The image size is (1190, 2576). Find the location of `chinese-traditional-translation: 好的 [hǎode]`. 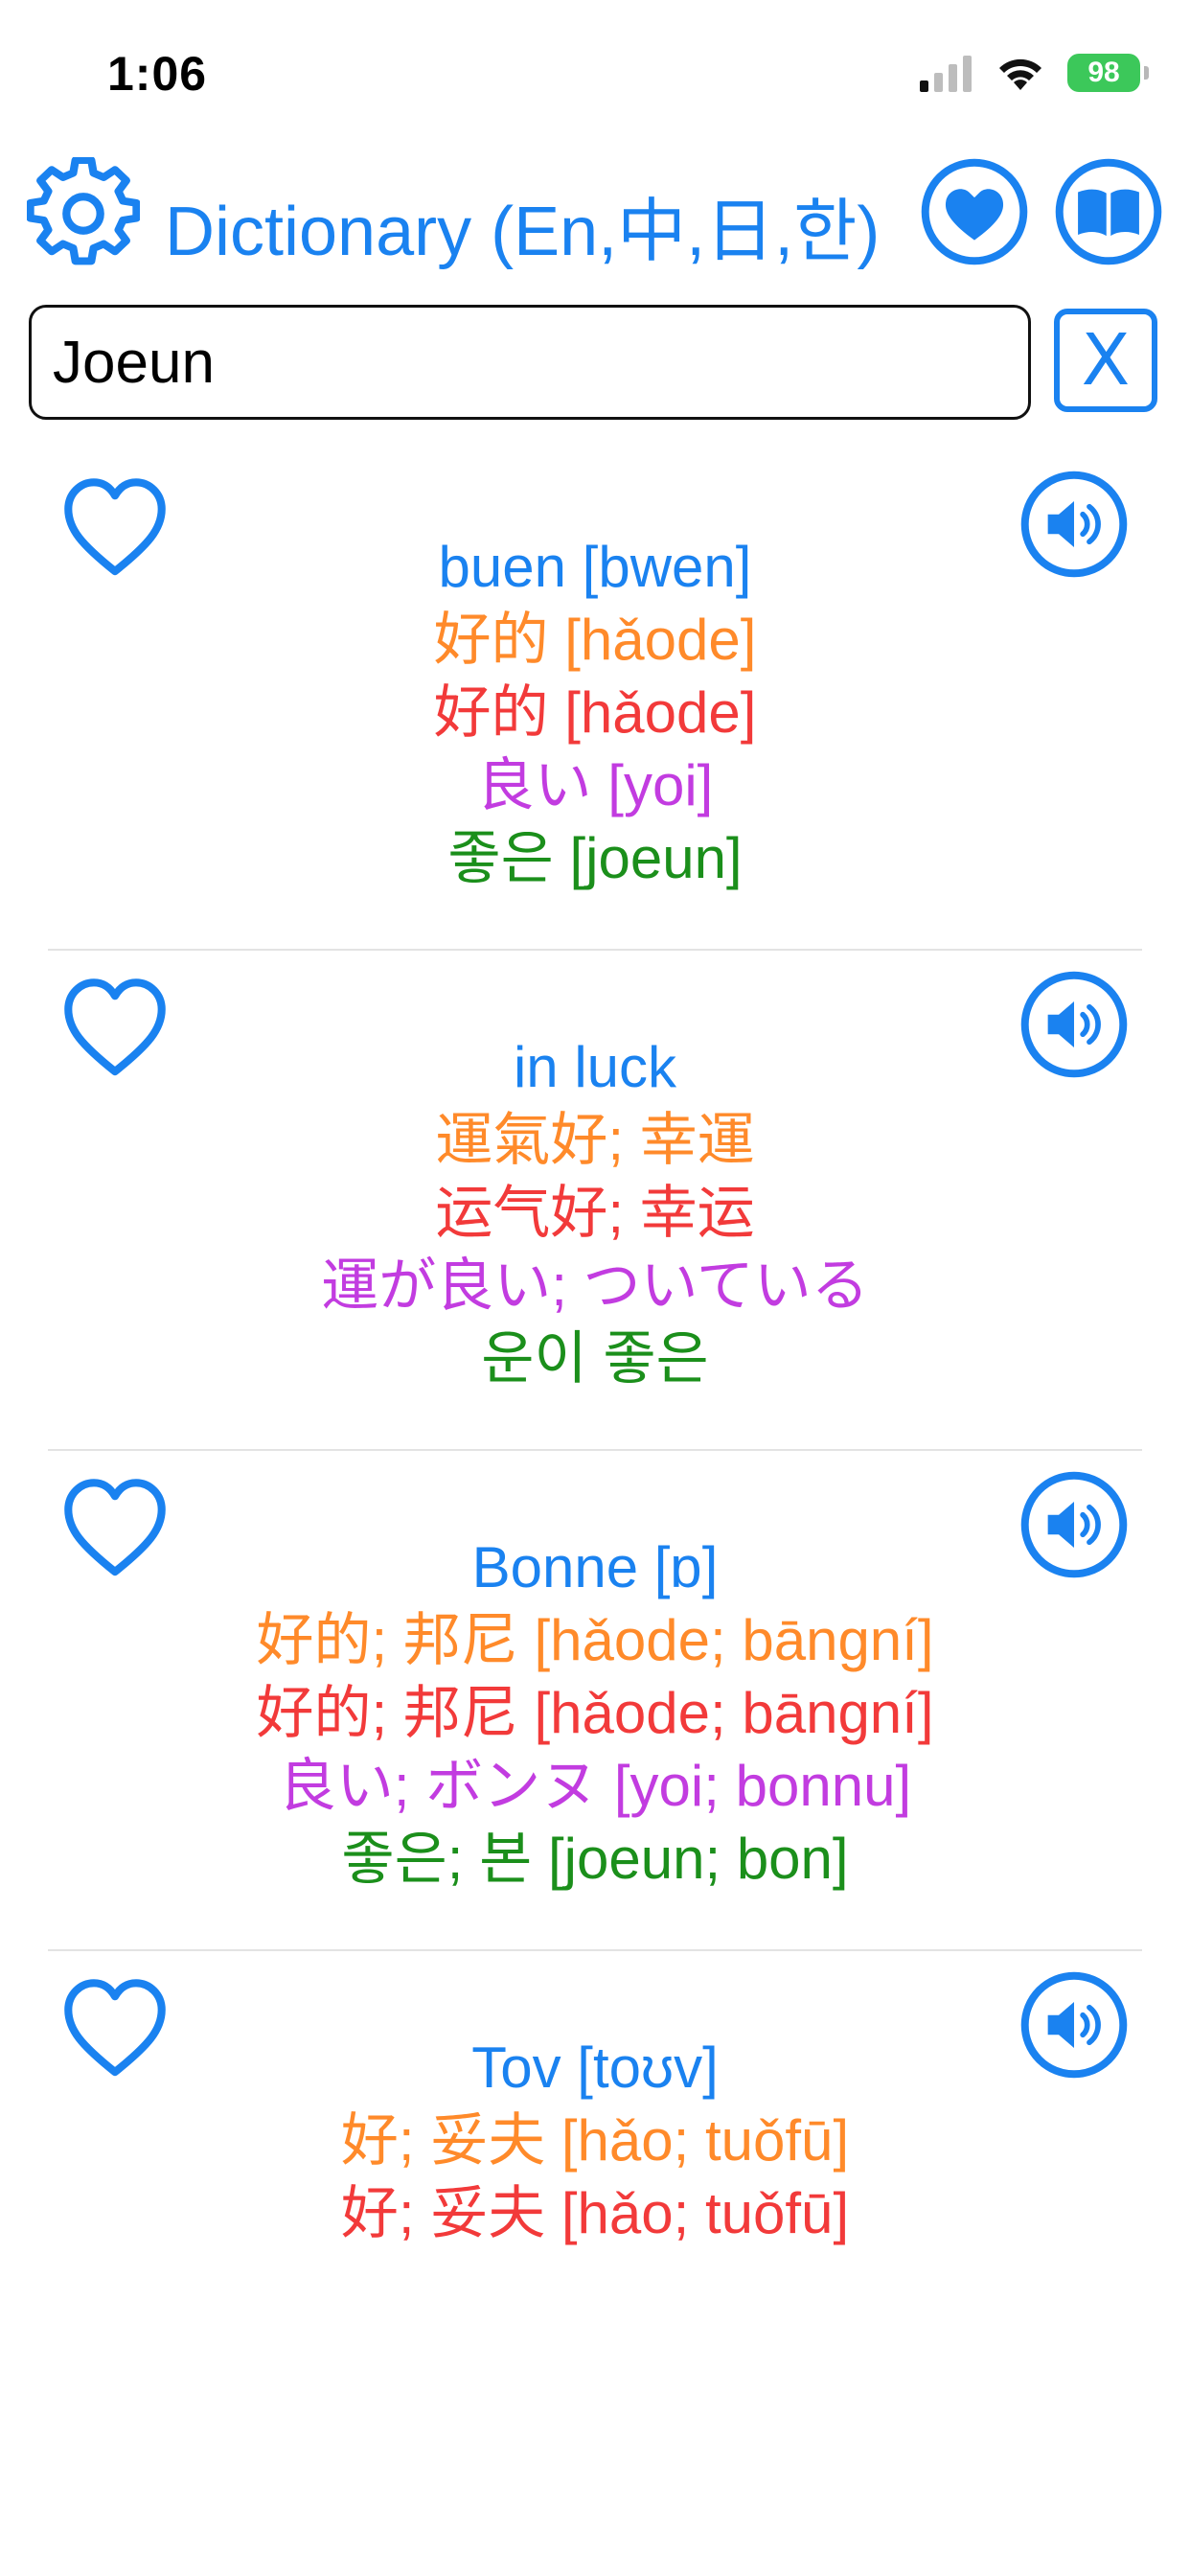

chinese-traditional-translation: 好的 [hǎode] is located at coordinates (595, 640).